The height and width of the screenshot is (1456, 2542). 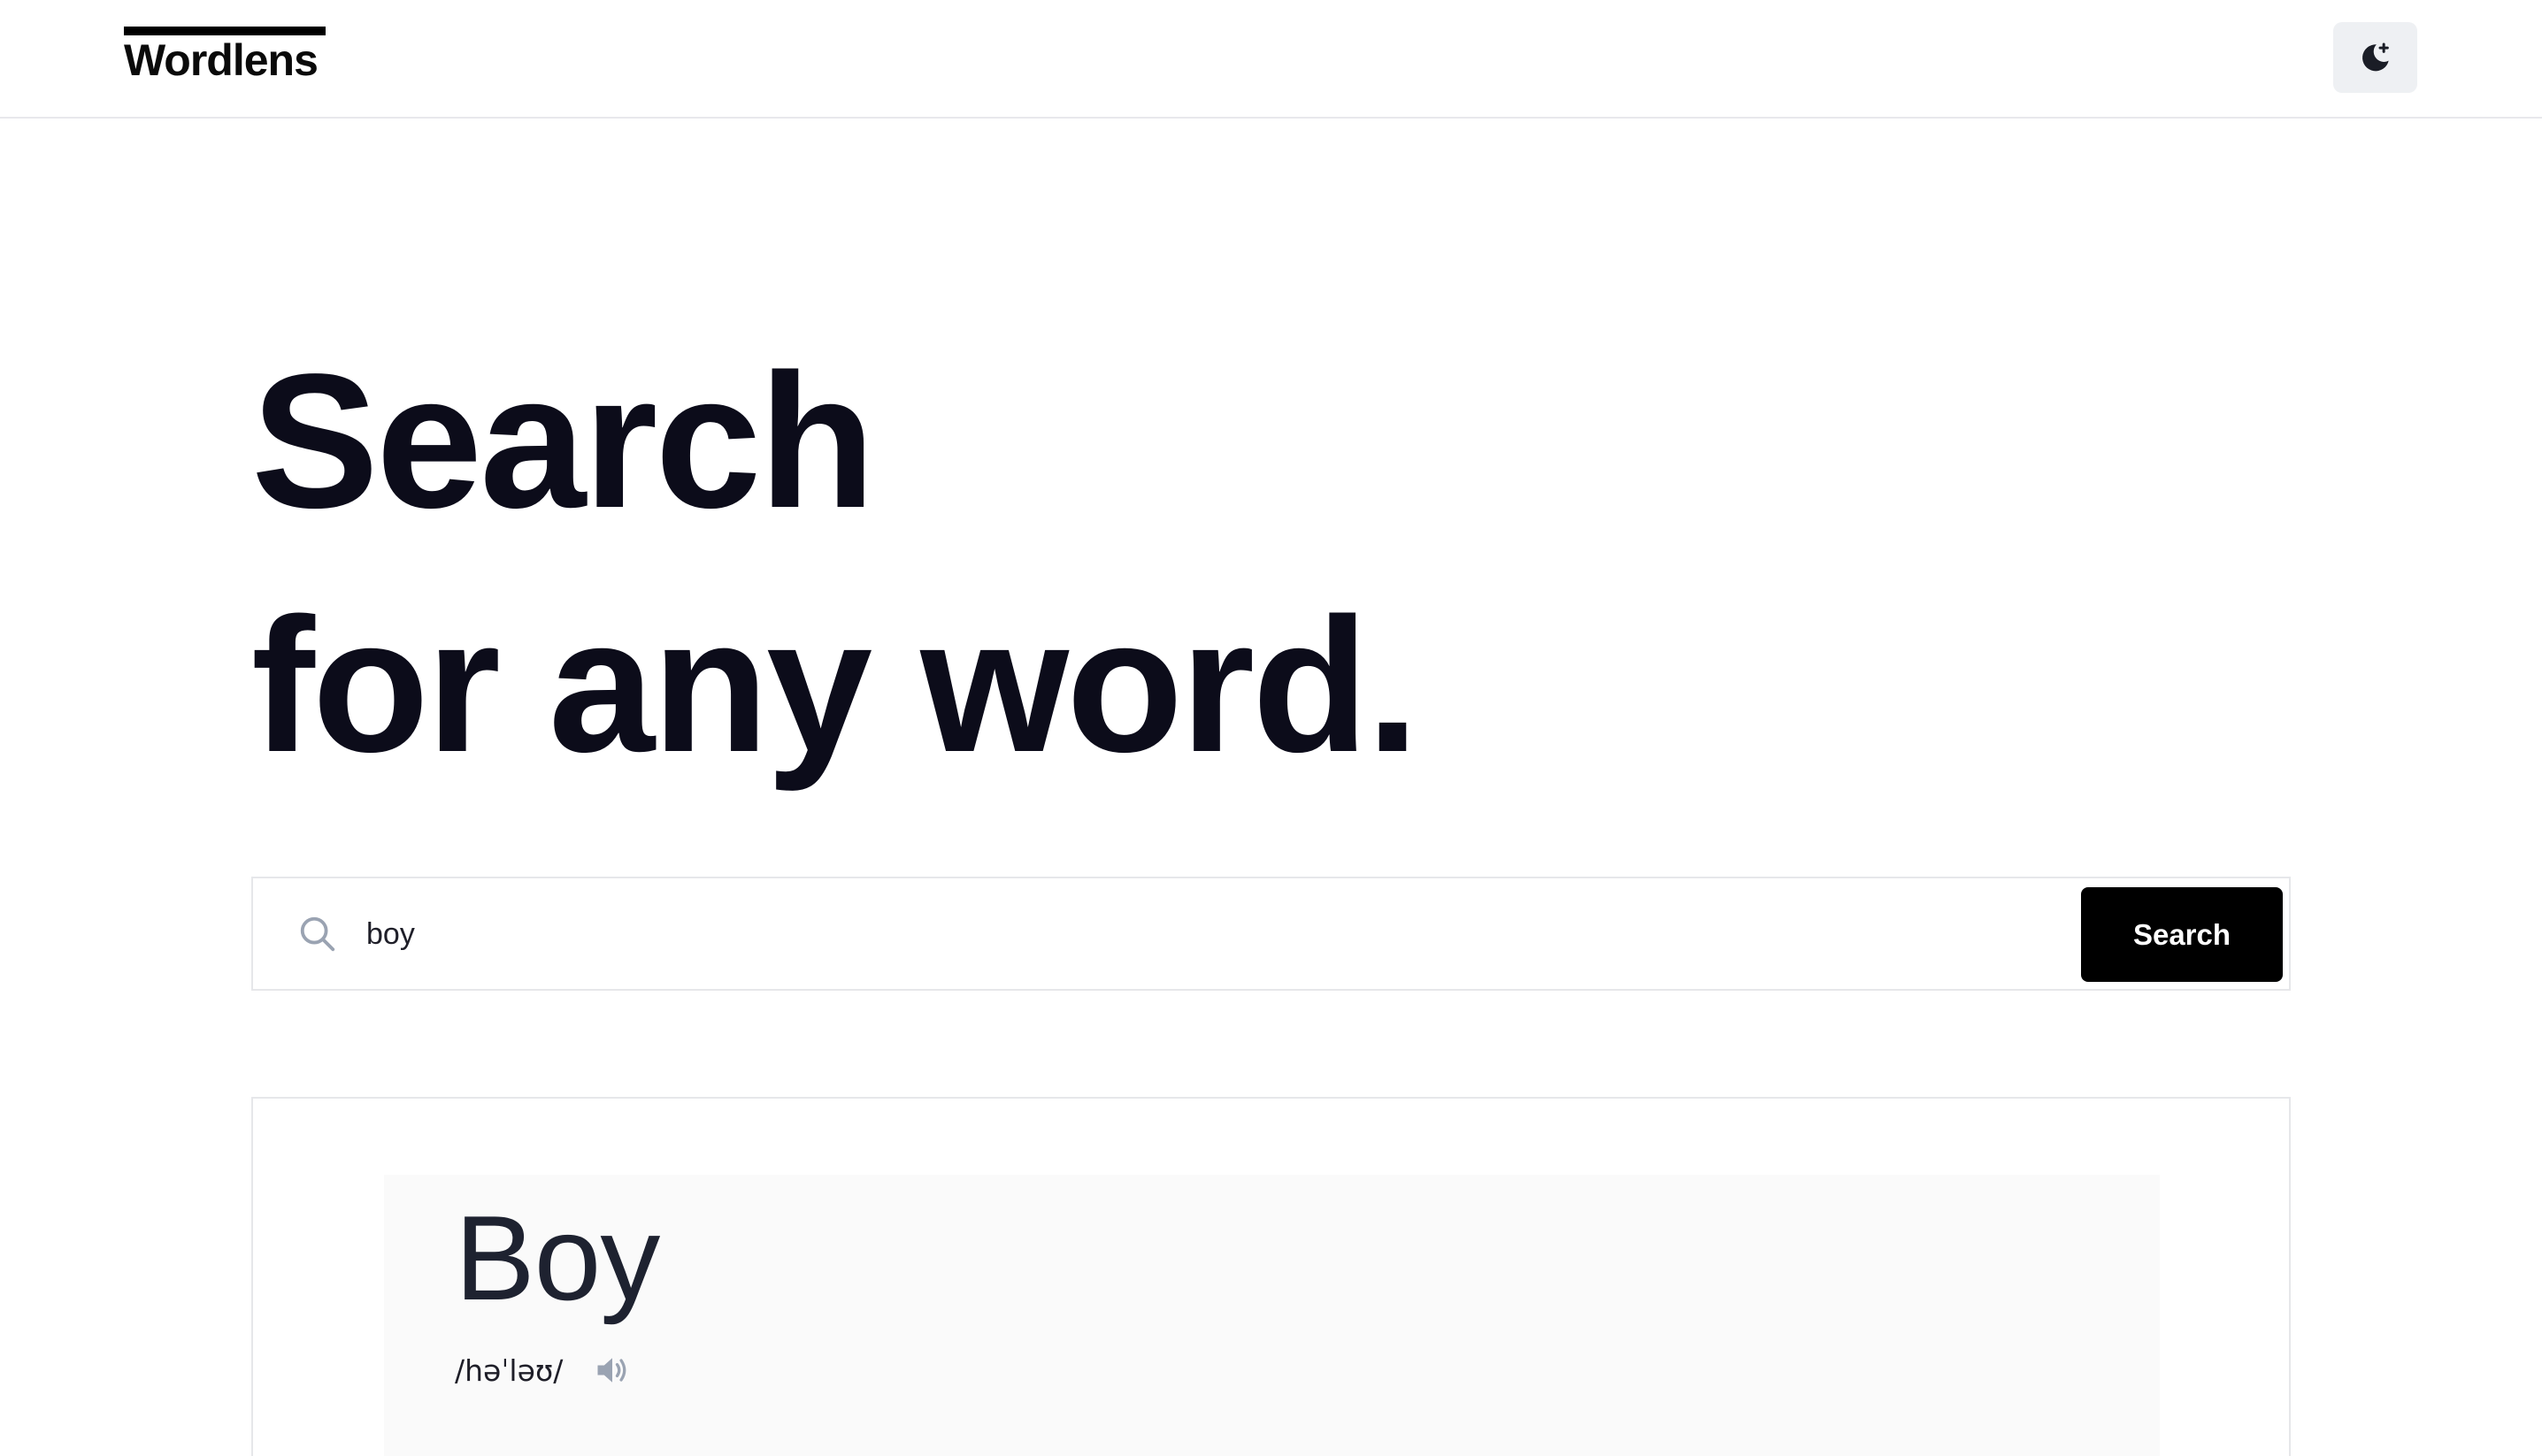 I want to click on search-button: Search, so click(x=2182, y=935).